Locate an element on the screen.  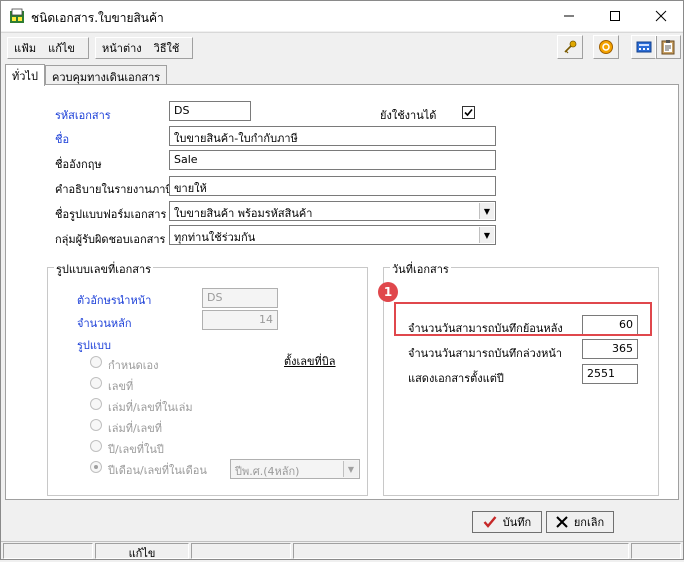
form-name-label: ชื่อรูปแบบฟอร์มเอกสาร is located at coordinates (111, 214).